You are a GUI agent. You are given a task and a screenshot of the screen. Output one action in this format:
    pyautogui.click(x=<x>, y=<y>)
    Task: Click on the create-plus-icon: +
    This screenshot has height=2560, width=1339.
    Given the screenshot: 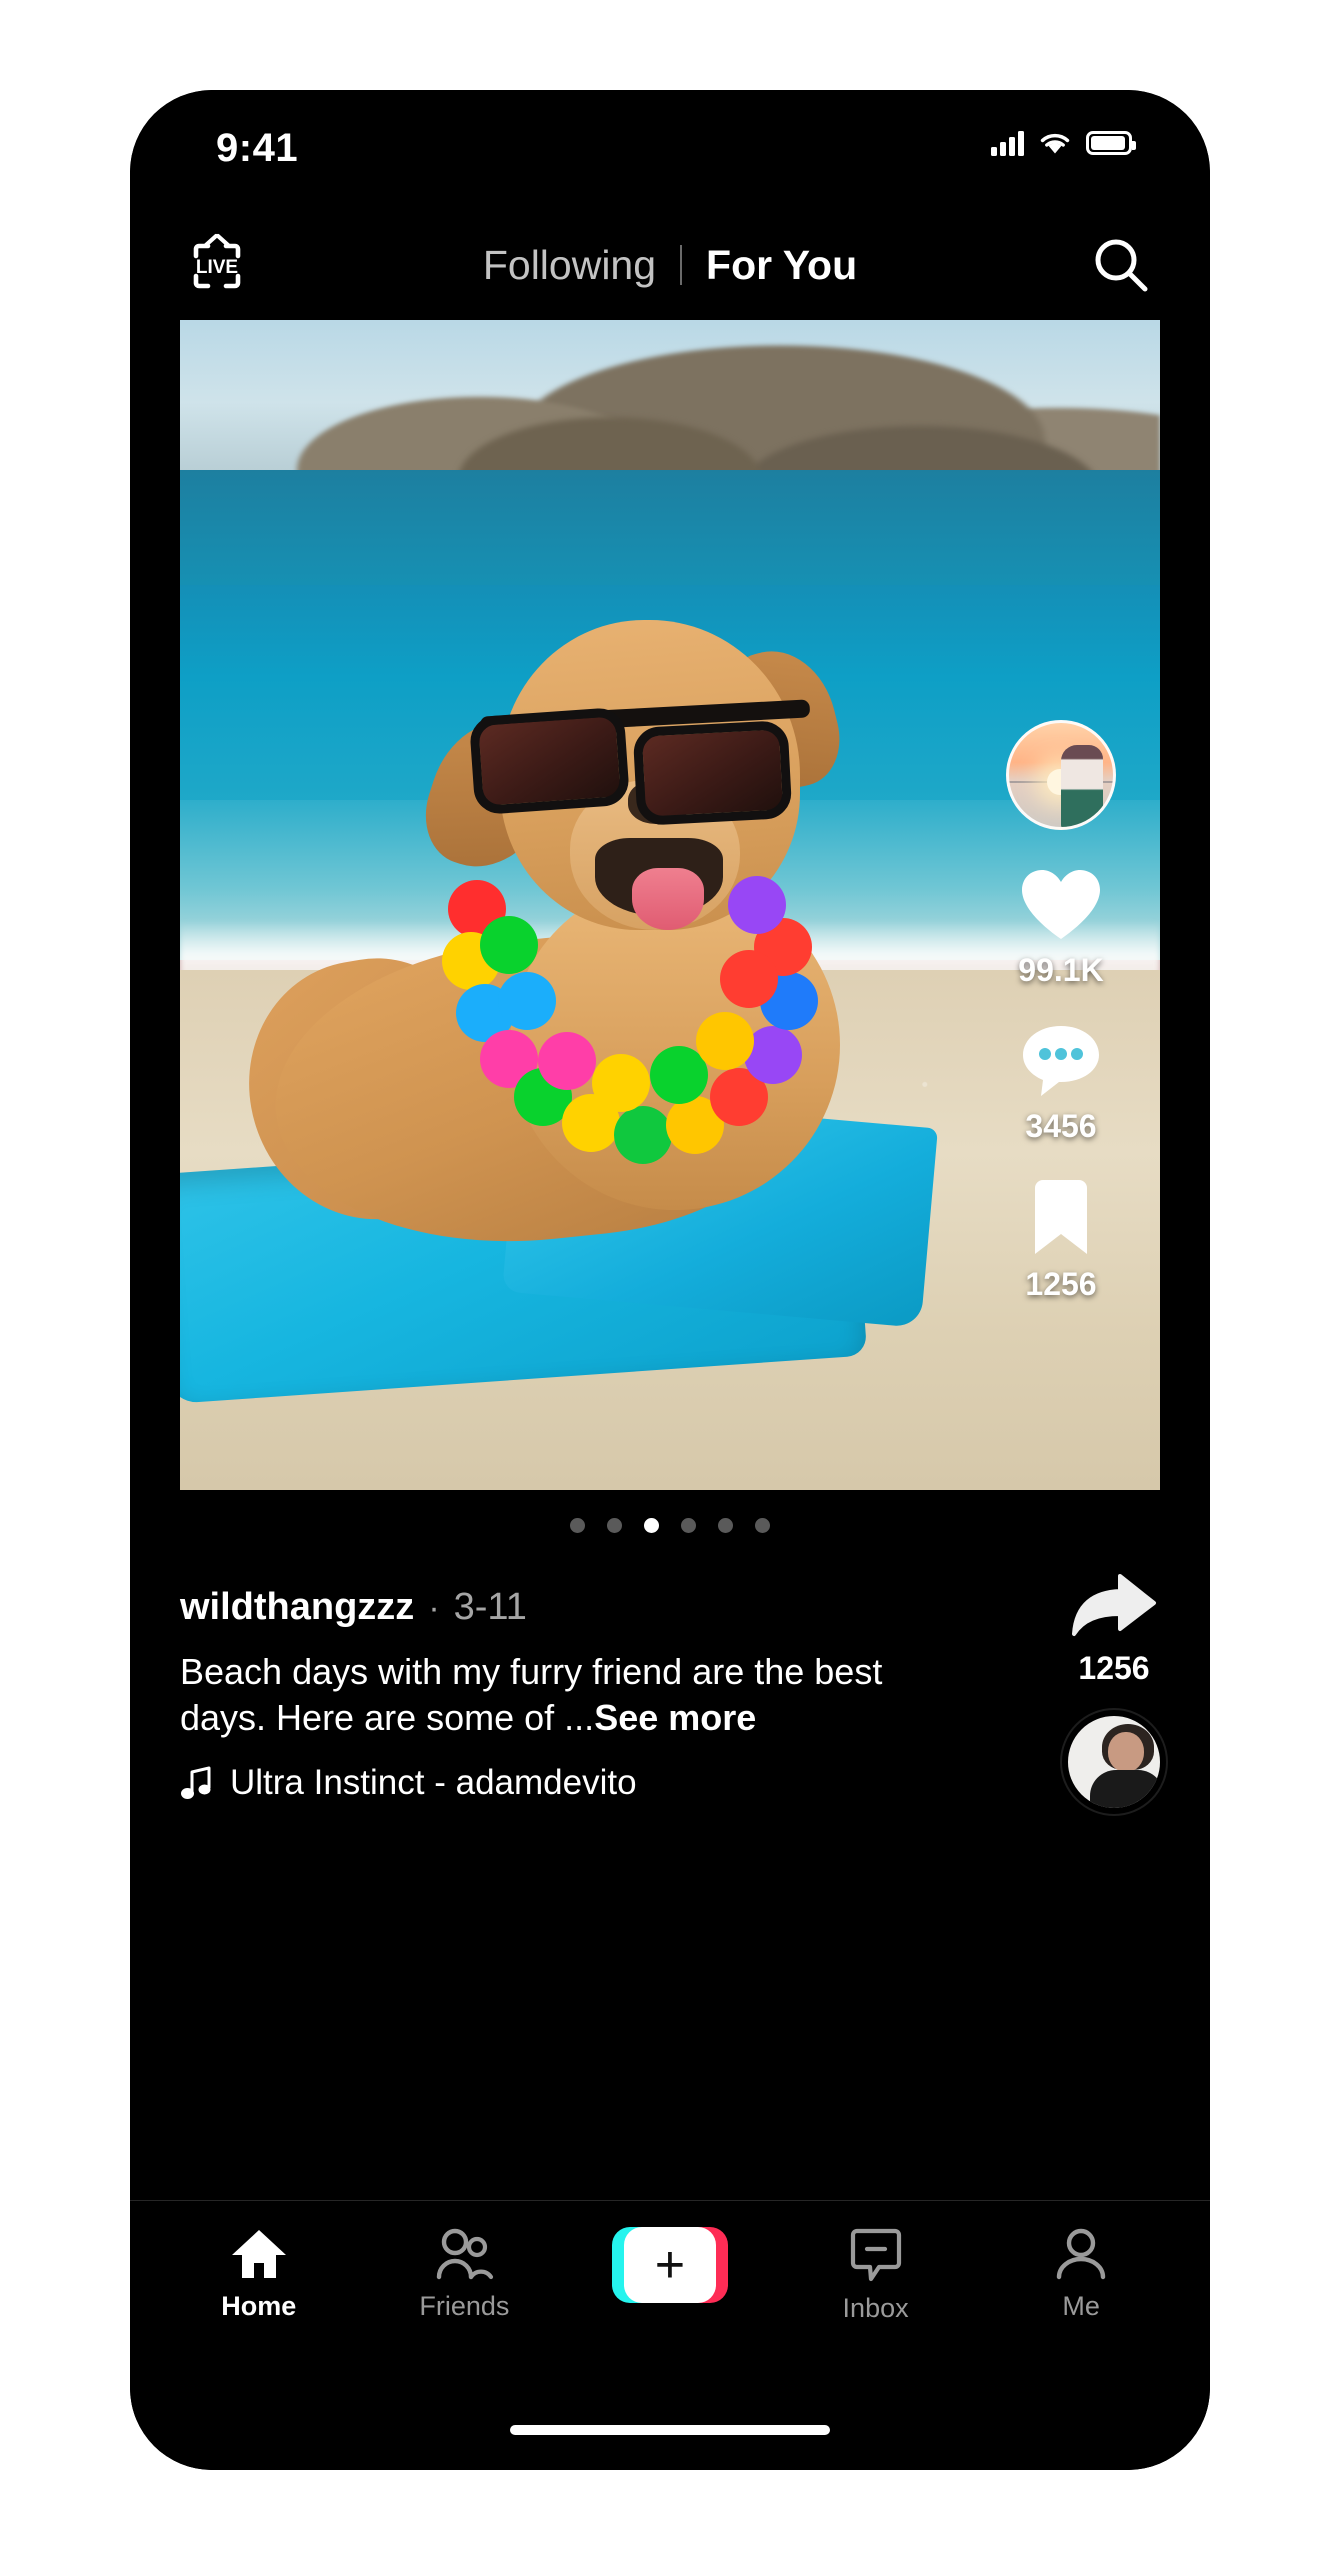 What is the action you would take?
    pyautogui.click(x=669, y=2265)
    